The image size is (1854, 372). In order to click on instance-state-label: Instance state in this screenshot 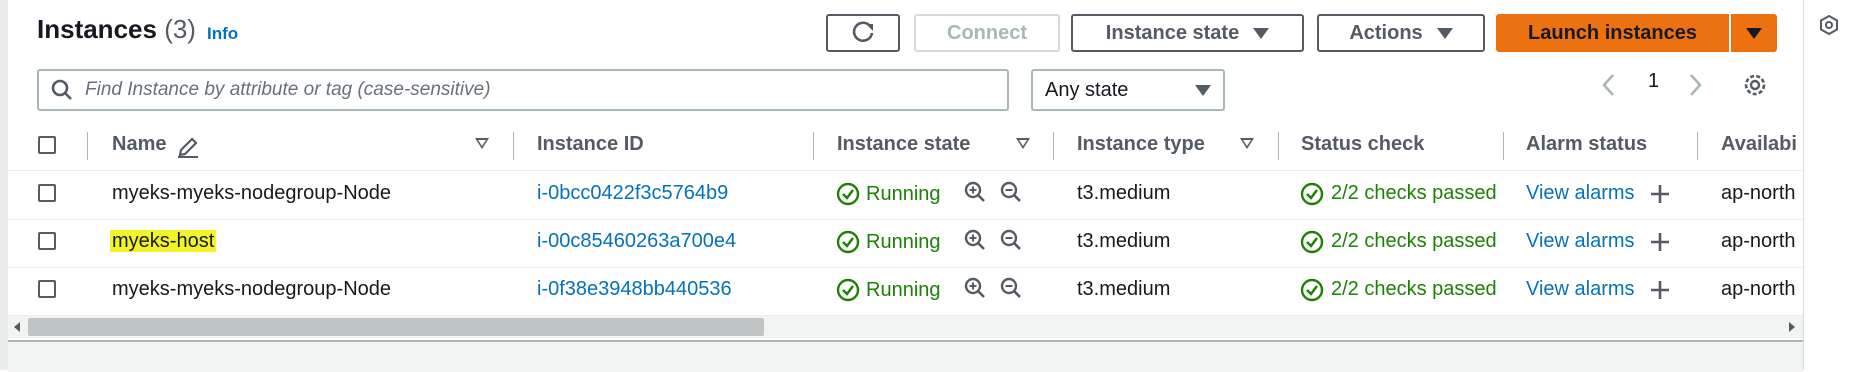, I will do `click(1172, 32)`.